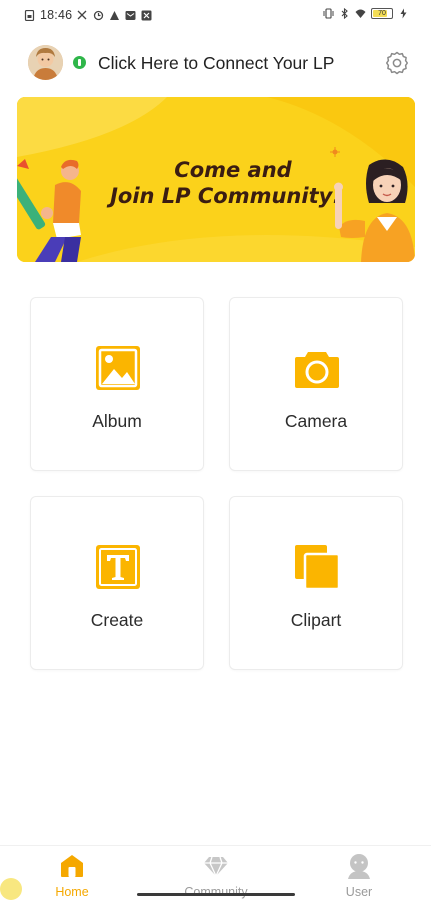  Describe the element at coordinates (79, 62) in the screenshot. I see `connection-status-dot` at that location.